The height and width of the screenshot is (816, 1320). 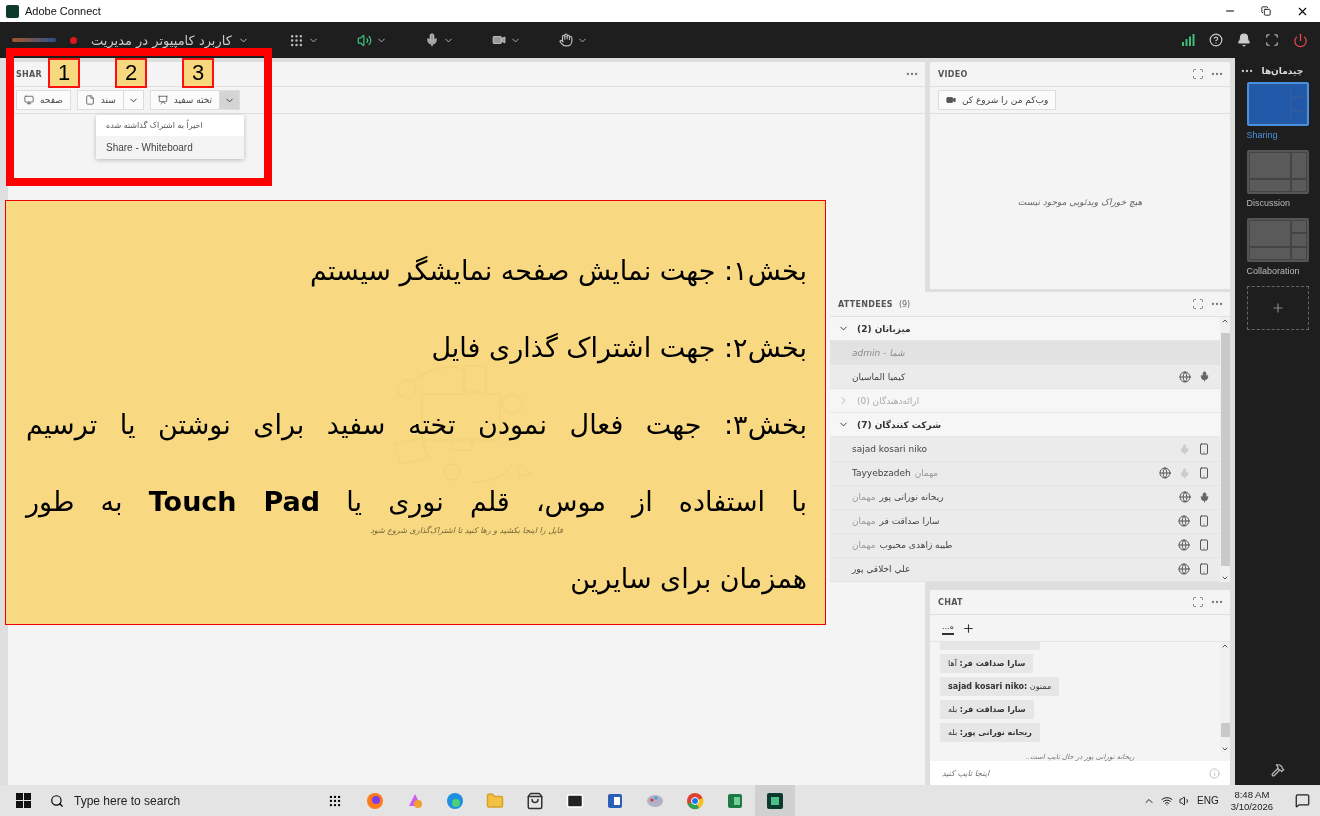 What do you see at coordinates (1188, 40) in the screenshot?
I see `signal-bars-icon` at bounding box center [1188, 40].